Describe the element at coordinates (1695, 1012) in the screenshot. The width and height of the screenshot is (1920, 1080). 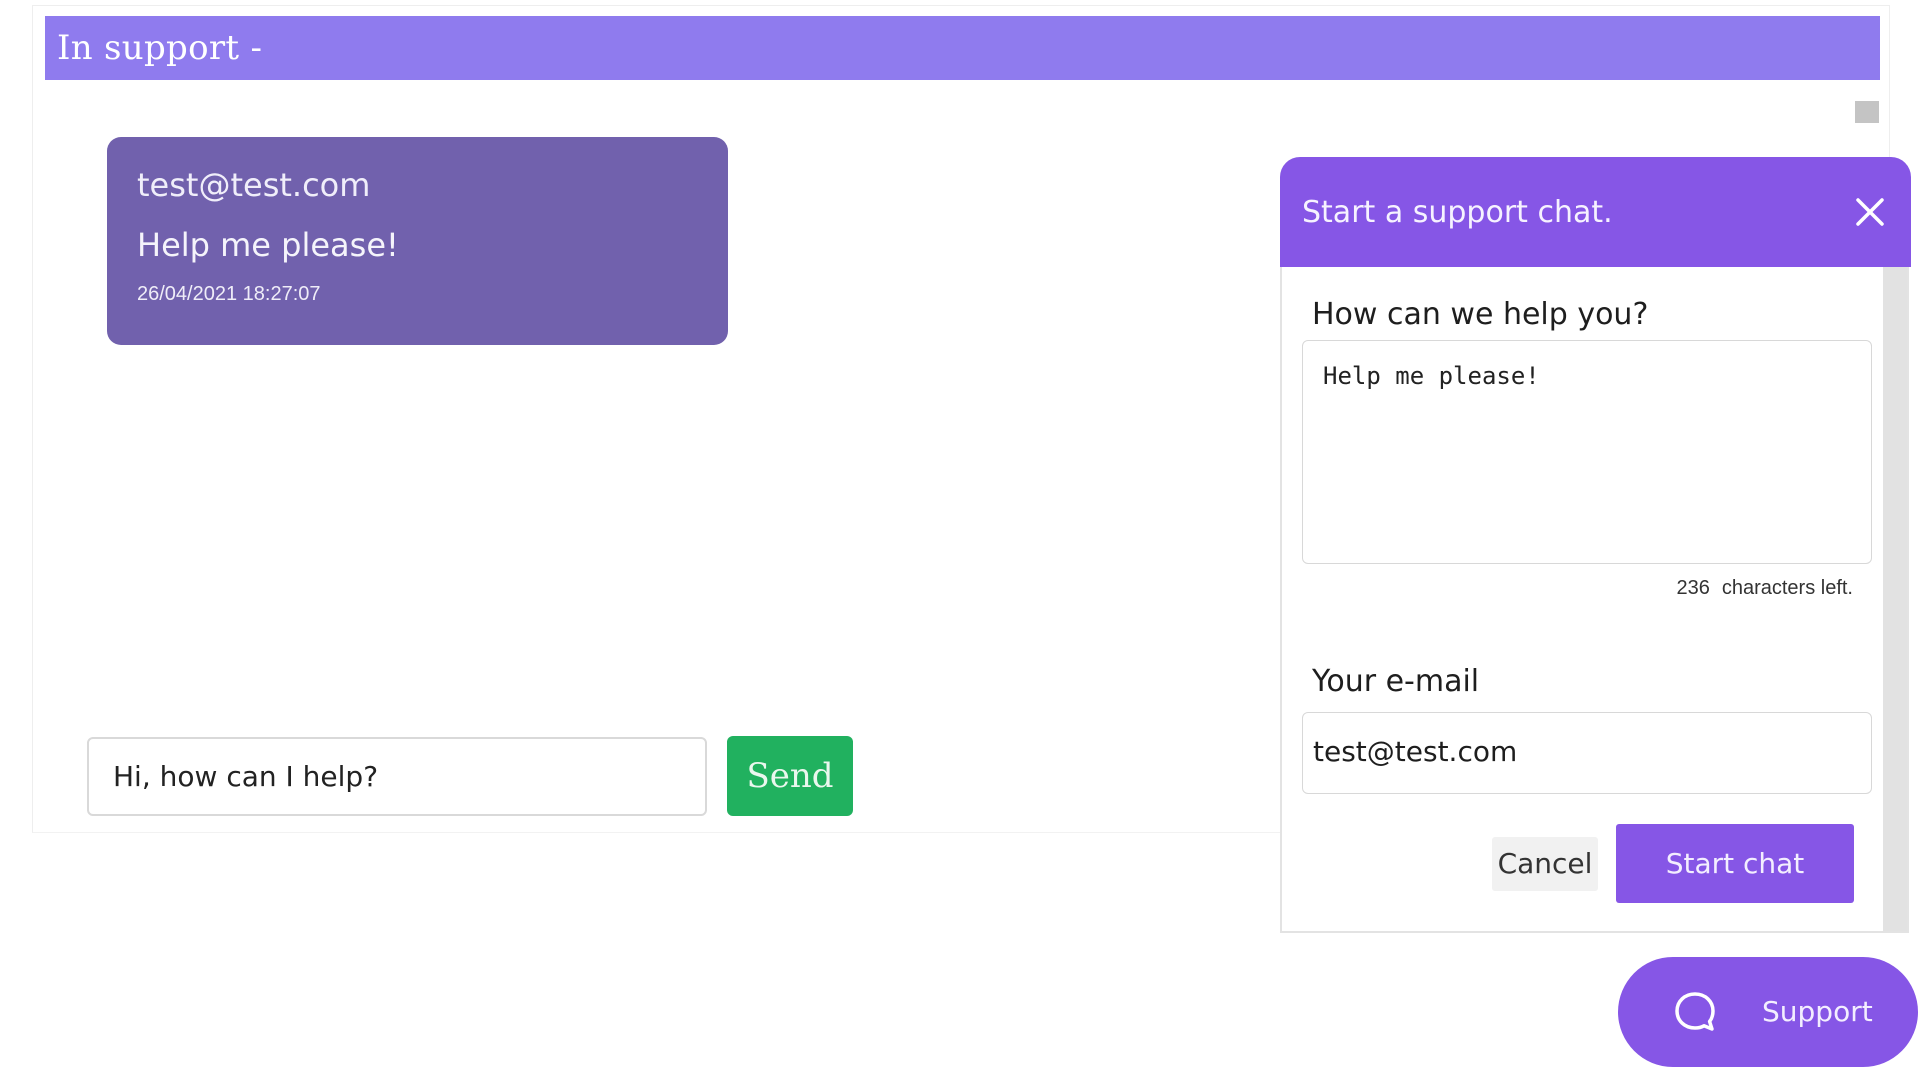
I see `chat-bubble-icon` at that location.